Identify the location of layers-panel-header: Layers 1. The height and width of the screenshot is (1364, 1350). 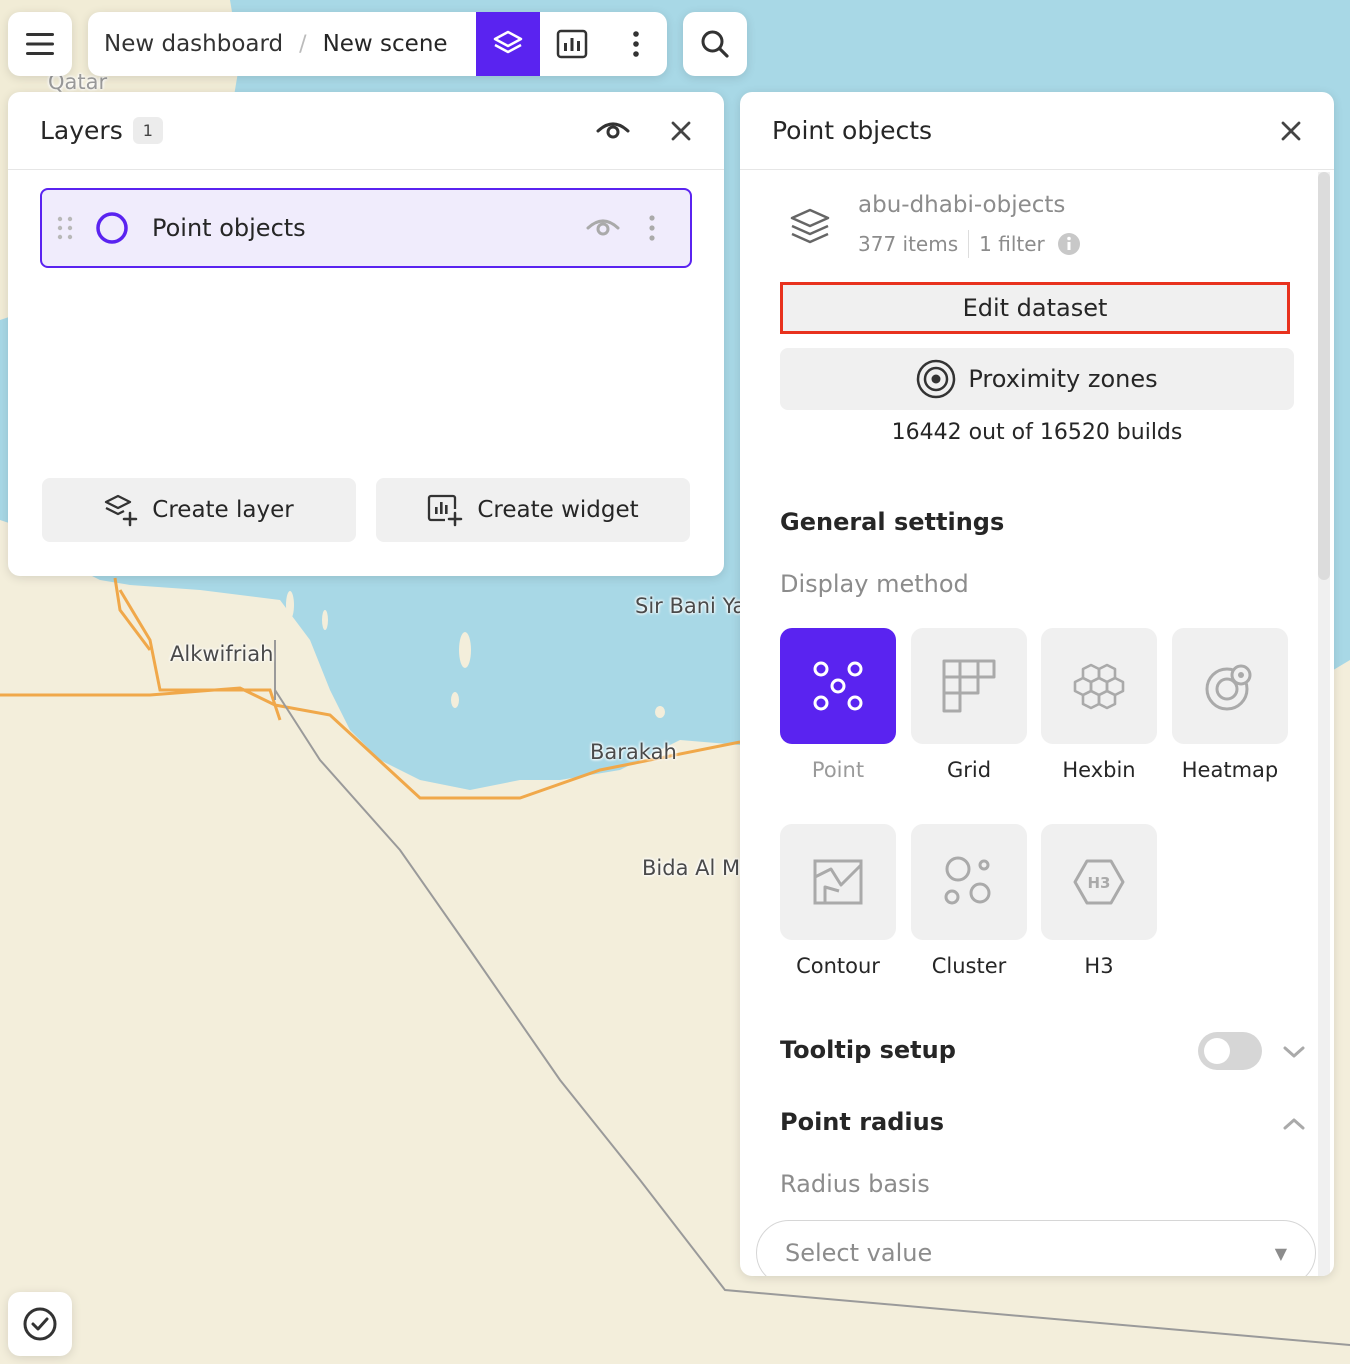
(366, 131).